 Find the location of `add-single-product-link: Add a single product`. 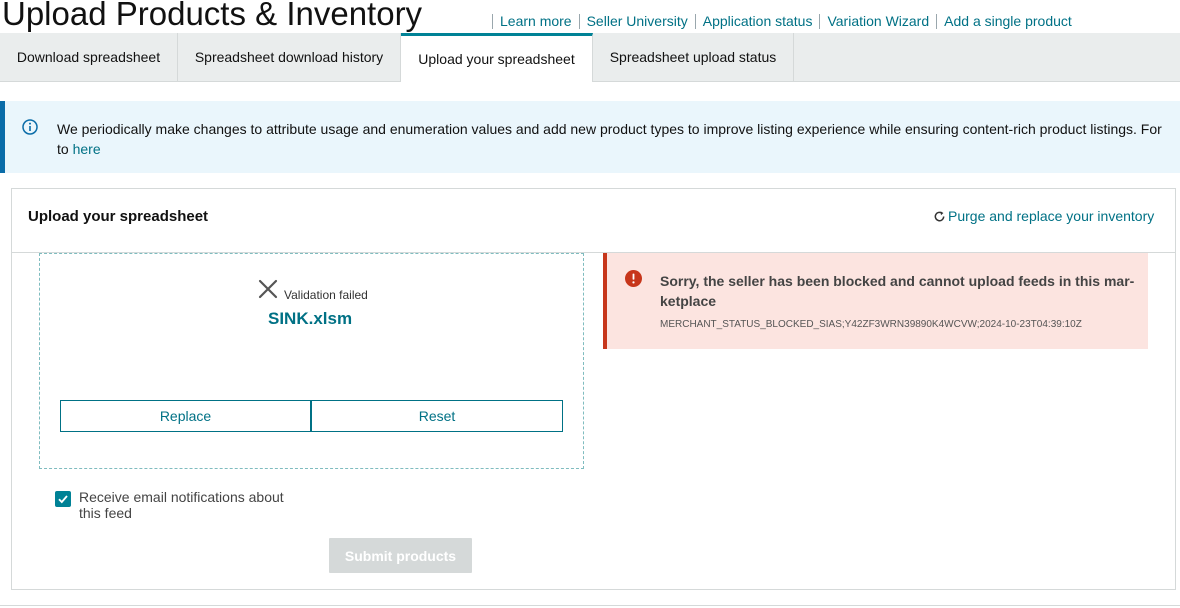

add-single-product-link: Add a single product is located at coordinates (1008, 21).